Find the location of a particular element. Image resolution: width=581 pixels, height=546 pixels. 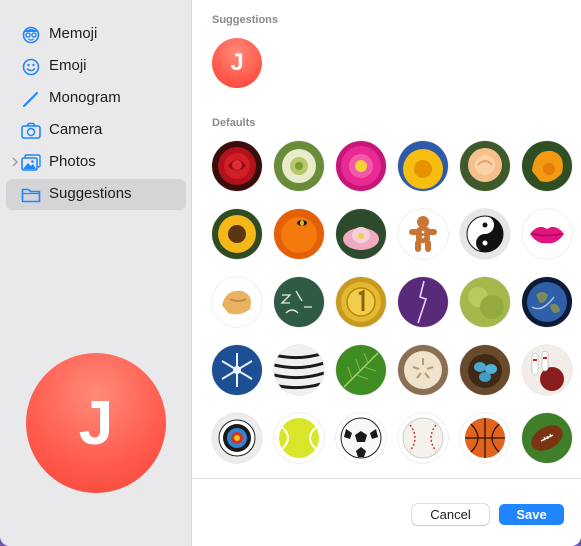

avatar-yin-yang is located at coordinates (485, 234).